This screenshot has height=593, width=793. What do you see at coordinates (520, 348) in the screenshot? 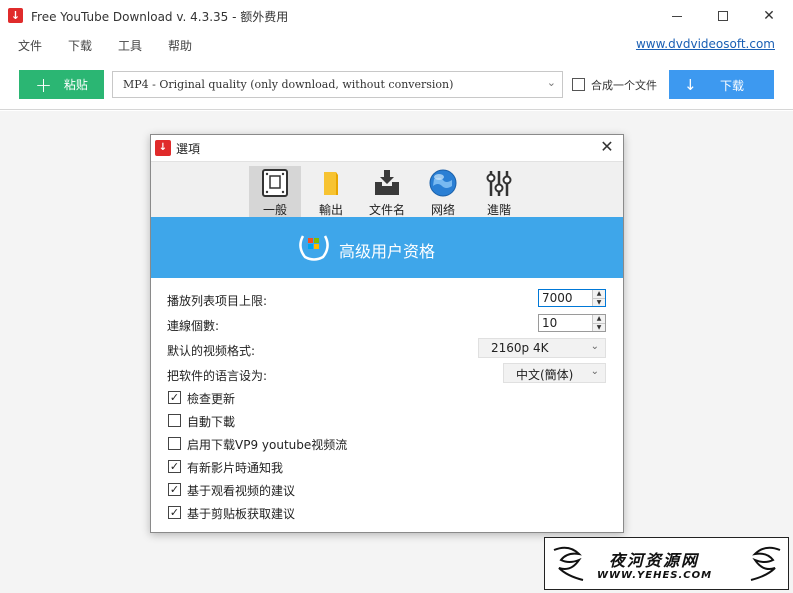
I see `default-format-value: 2160p 4K` at bounding box center [520, 348].